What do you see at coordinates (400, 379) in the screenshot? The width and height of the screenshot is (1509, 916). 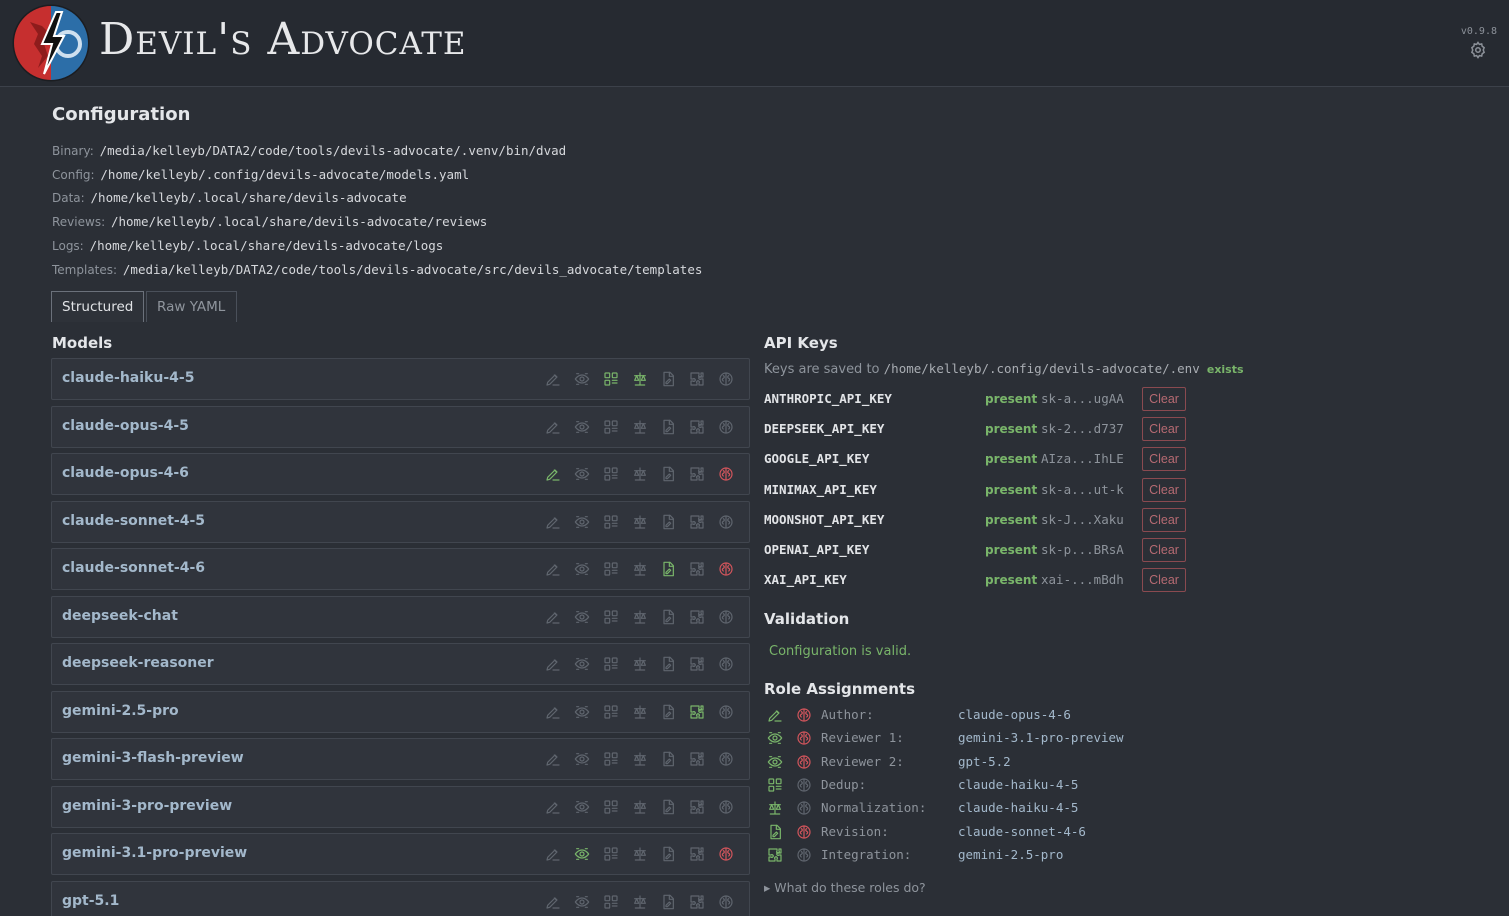 I see `model-row: claude-haiku-4-5` at bounding box center [400, 379].